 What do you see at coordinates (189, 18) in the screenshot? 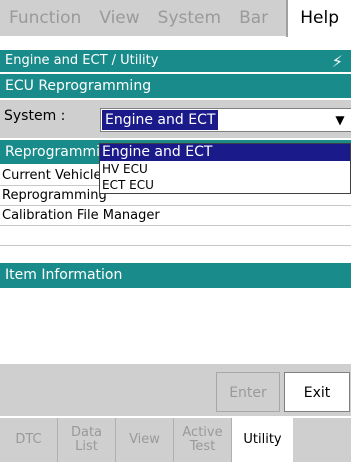
I see `menu-system: System` at bounding box center [189, 18].